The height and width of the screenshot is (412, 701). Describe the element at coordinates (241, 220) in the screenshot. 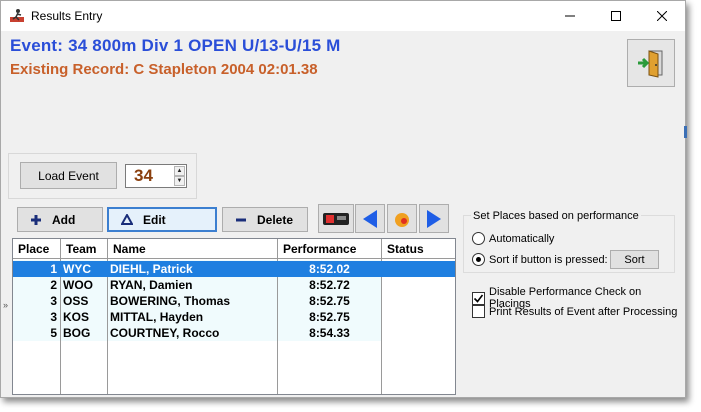

I see `minus-icon` at that location.